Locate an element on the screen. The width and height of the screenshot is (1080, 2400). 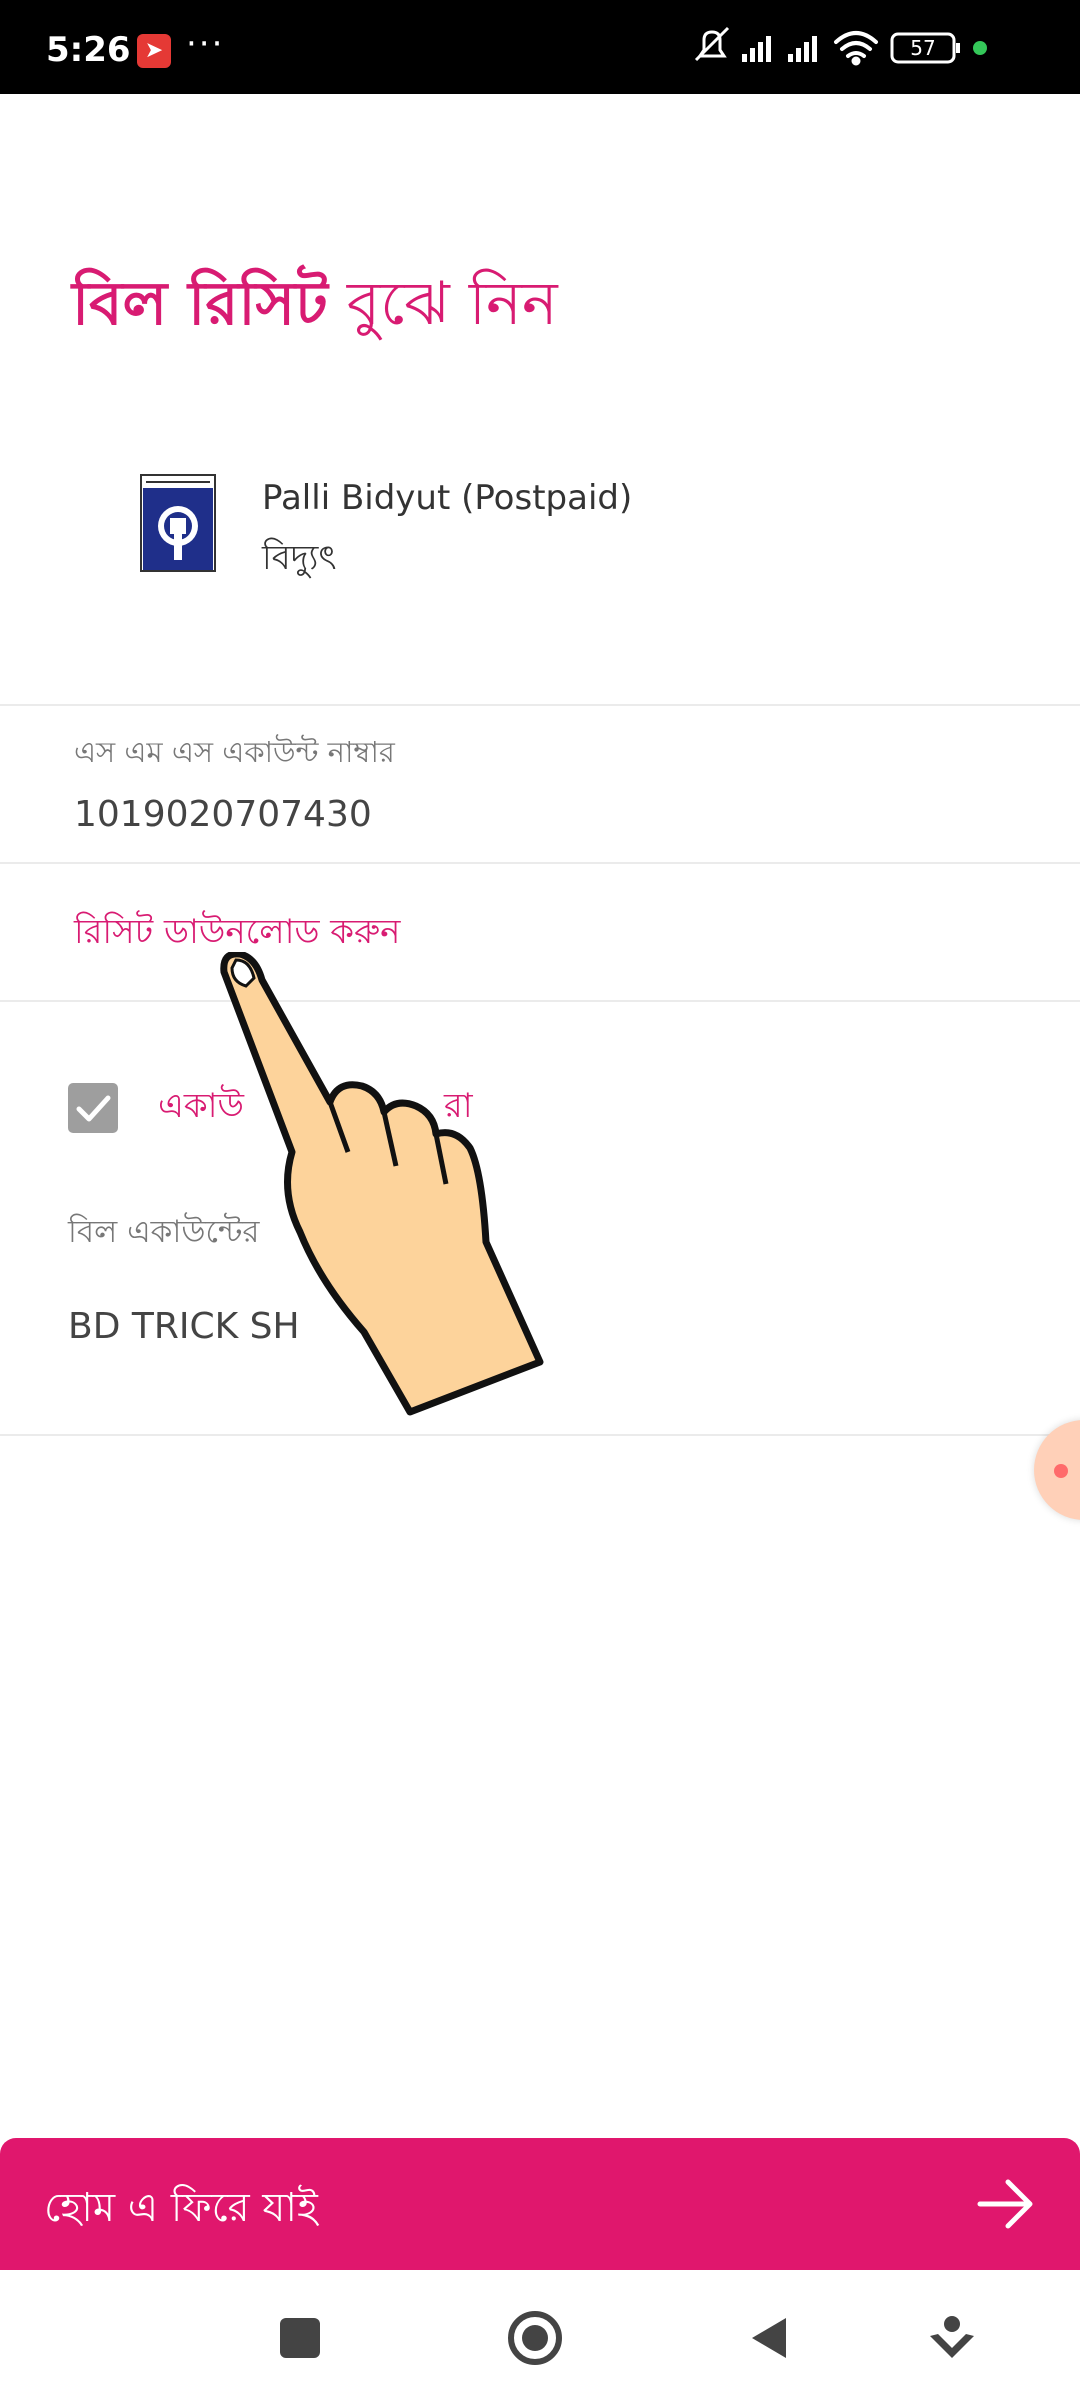
recent-apps-button is located at coordinates (300, 2338).